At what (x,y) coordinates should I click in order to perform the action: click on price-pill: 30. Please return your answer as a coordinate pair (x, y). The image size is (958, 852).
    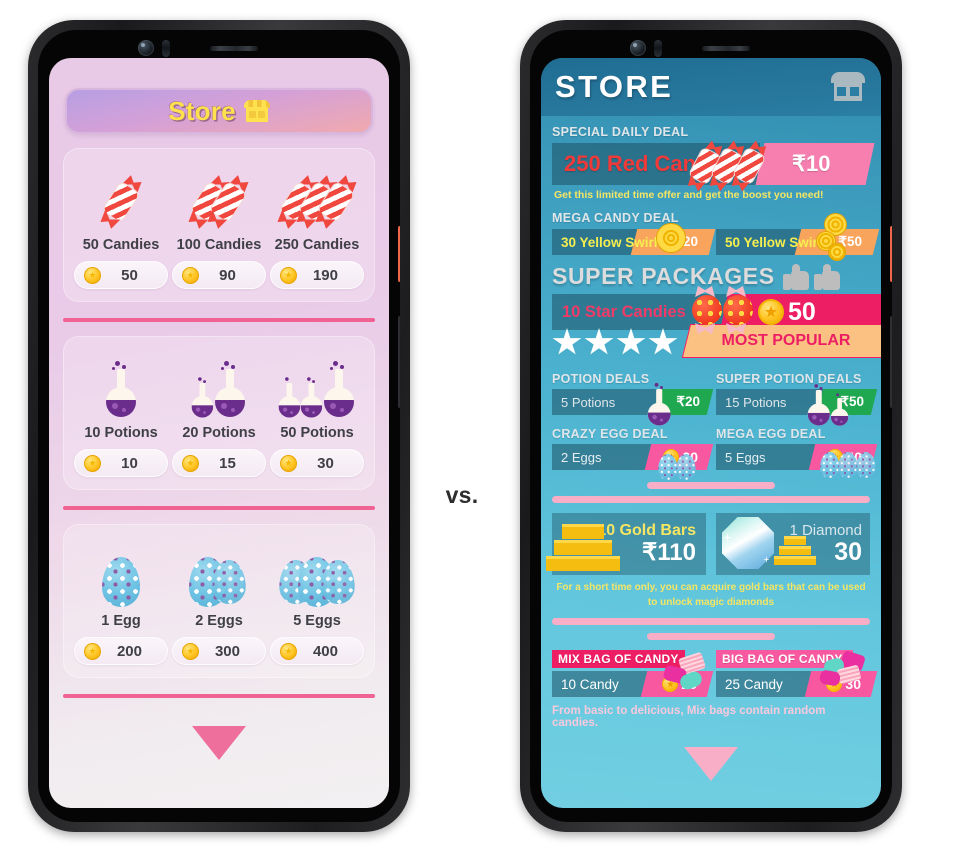
    Looking at the image, I should click on (317, 463).